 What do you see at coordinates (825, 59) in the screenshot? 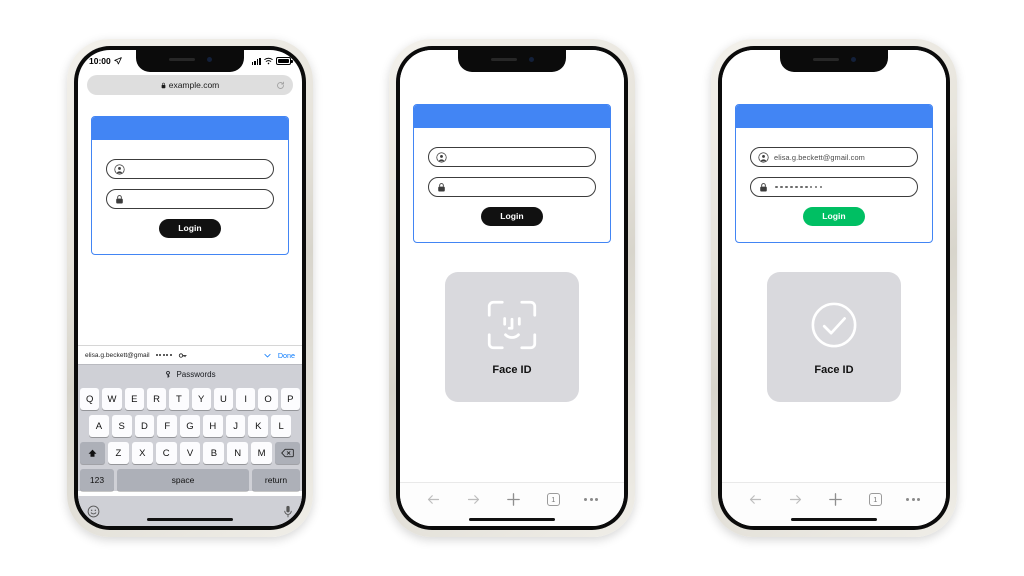
I see `earpiece-speaker` at bounding box center [825, 59].